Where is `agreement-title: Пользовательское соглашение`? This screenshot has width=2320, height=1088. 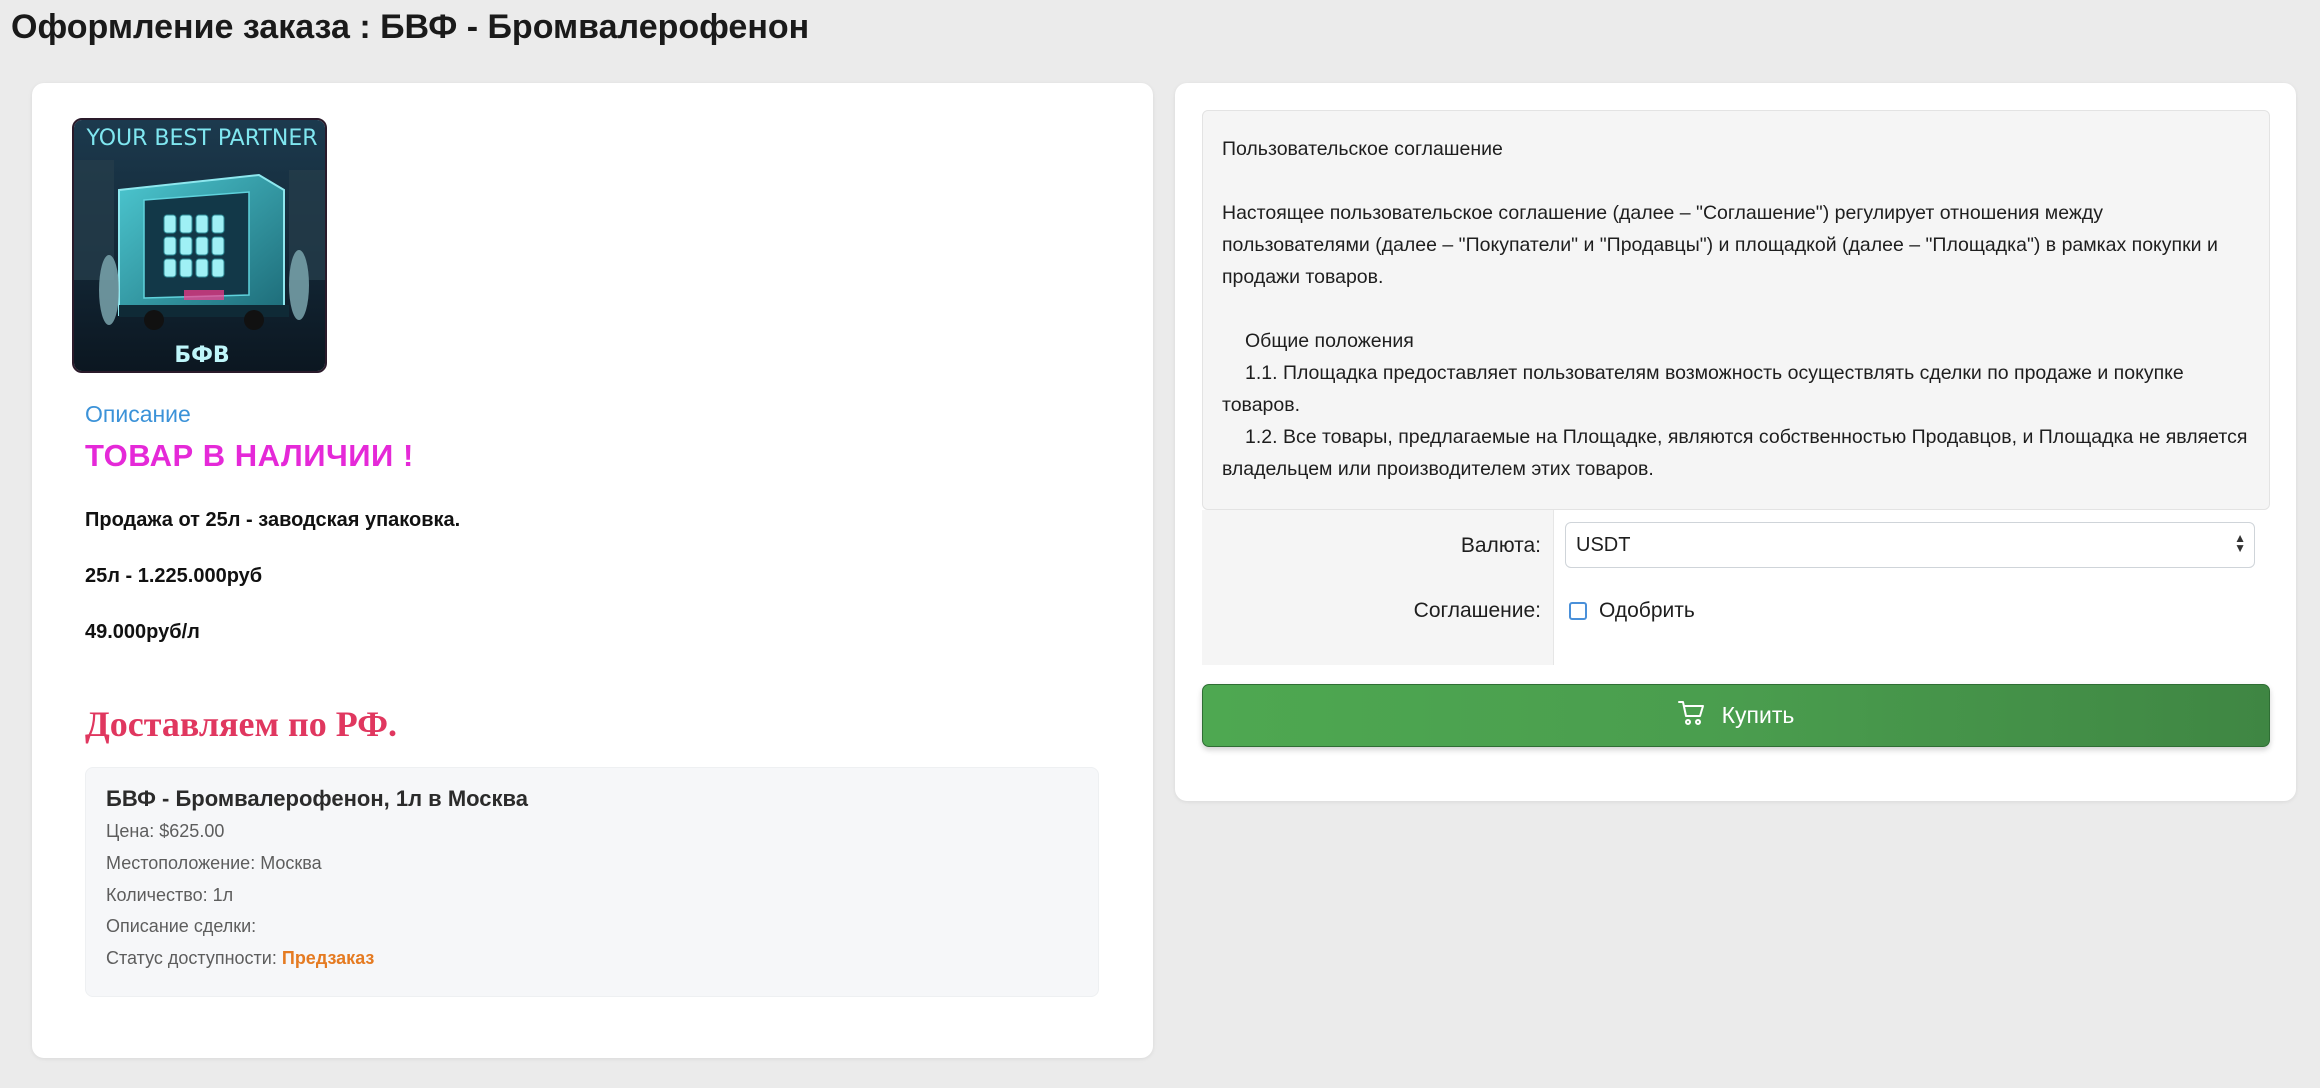 agreement-title: Пользовательское соглашение is located at coordinates (1362, 149).